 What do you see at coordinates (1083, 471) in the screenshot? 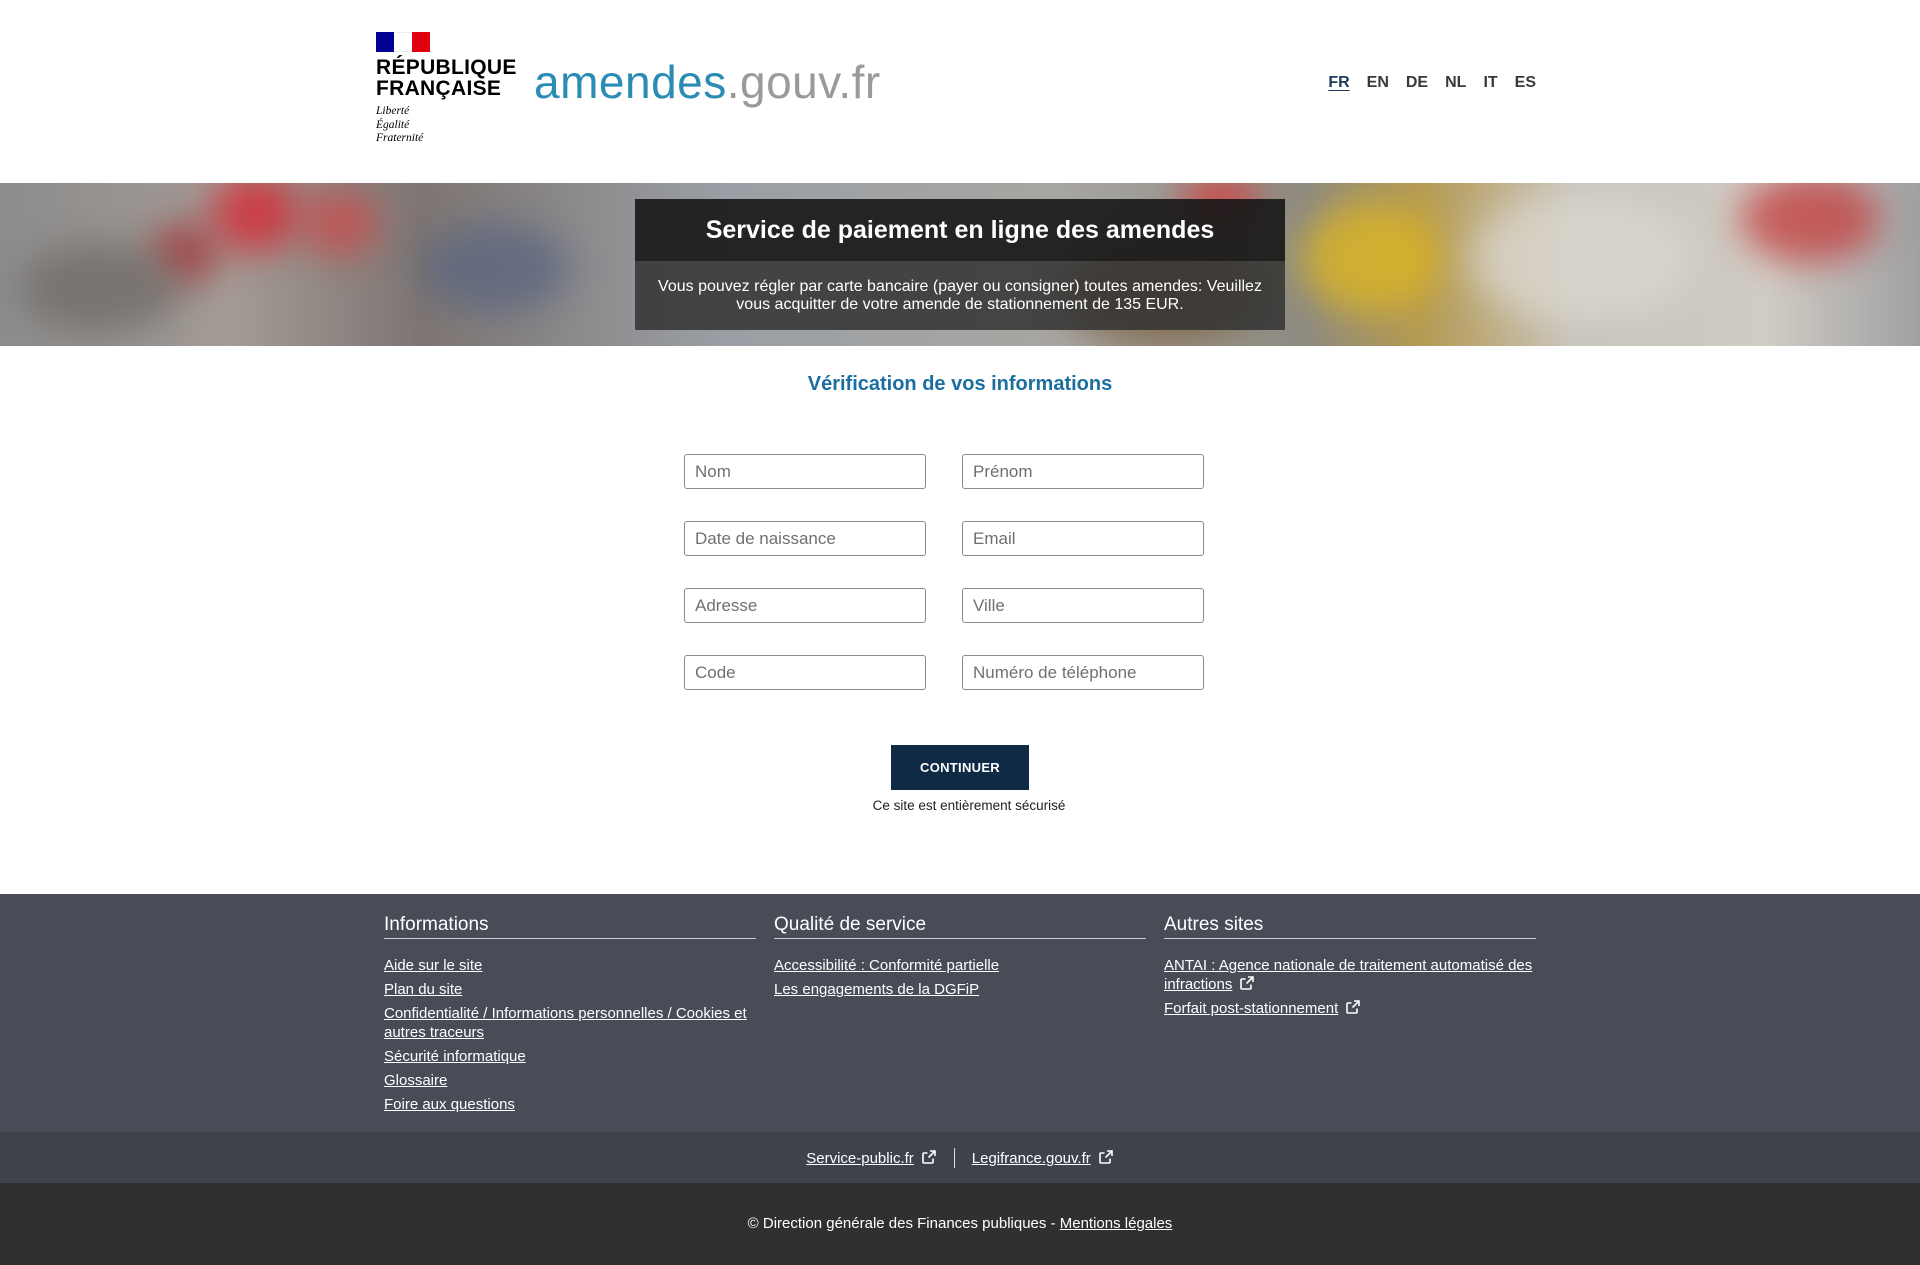
I see `prenom-input` at bounding box center [1083, 471].